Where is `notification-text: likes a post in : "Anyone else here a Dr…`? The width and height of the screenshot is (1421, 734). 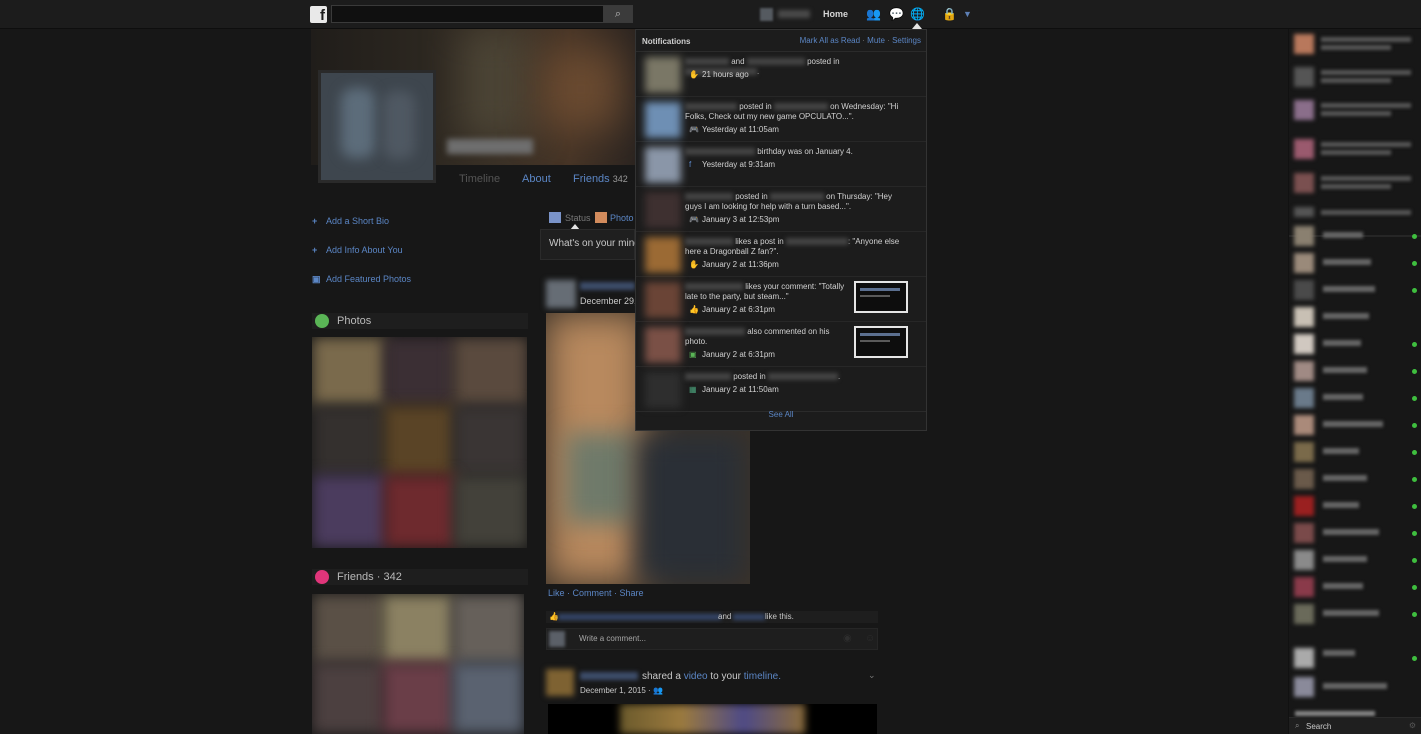 notification-text: likes a post in : "Anyone else here a Dr… is located at coordinates (796, 247).